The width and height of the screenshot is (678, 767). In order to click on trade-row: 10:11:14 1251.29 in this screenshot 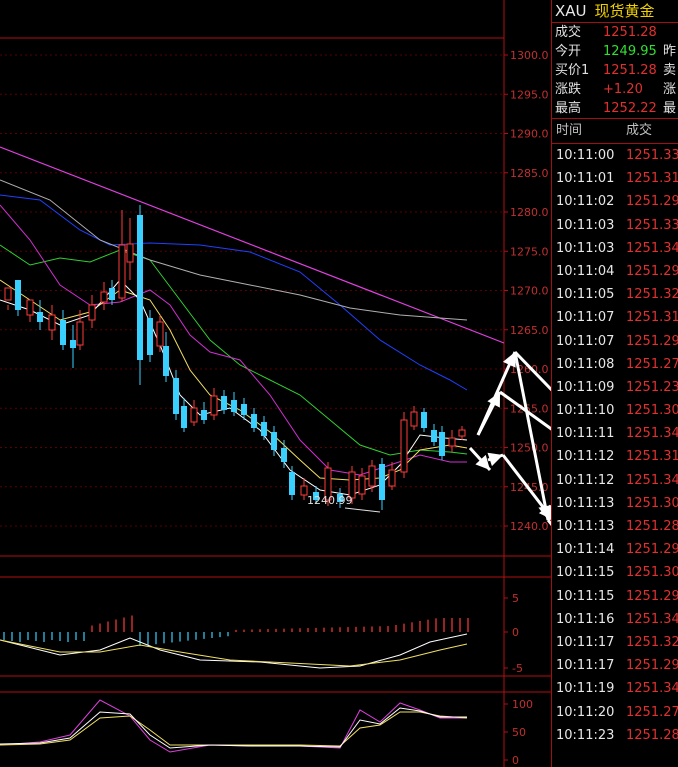, I will do `click(615, 549)`.